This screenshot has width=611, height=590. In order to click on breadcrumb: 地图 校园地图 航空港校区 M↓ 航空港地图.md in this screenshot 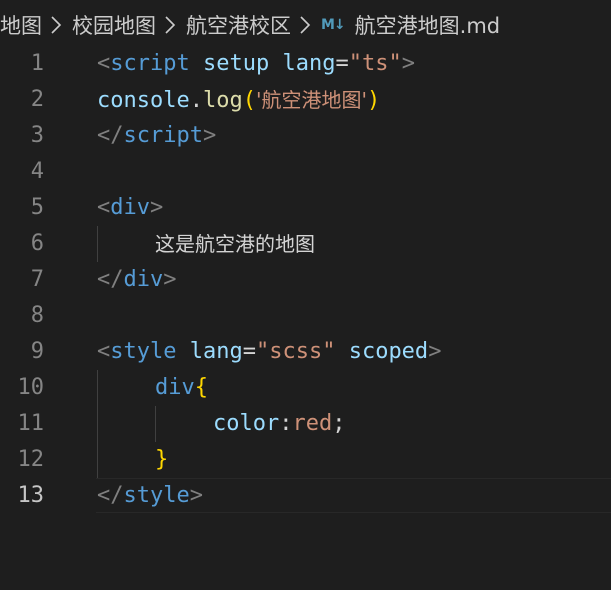, I will do `click(305, 25)`.